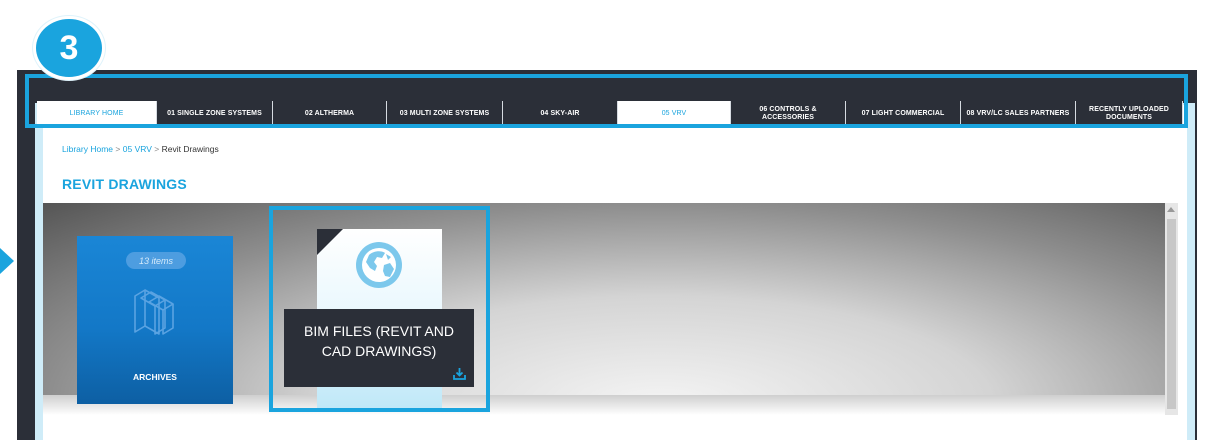 This screenshot has height=440, width=1215. I want to click on step-number-badge: 3, so click(69, 48).